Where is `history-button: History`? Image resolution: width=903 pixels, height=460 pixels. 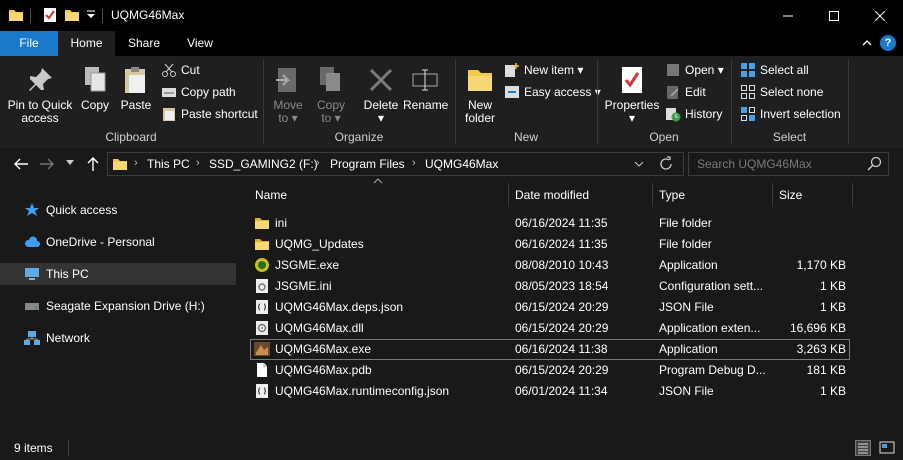
history-button: History is located at coordinates (693, 114).